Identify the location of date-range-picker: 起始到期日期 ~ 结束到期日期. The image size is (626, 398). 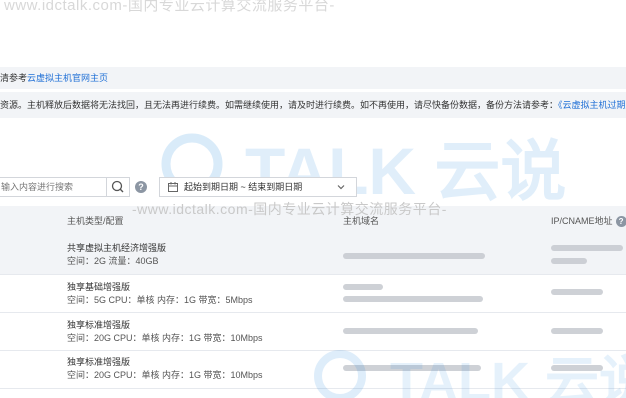
(258, 187).